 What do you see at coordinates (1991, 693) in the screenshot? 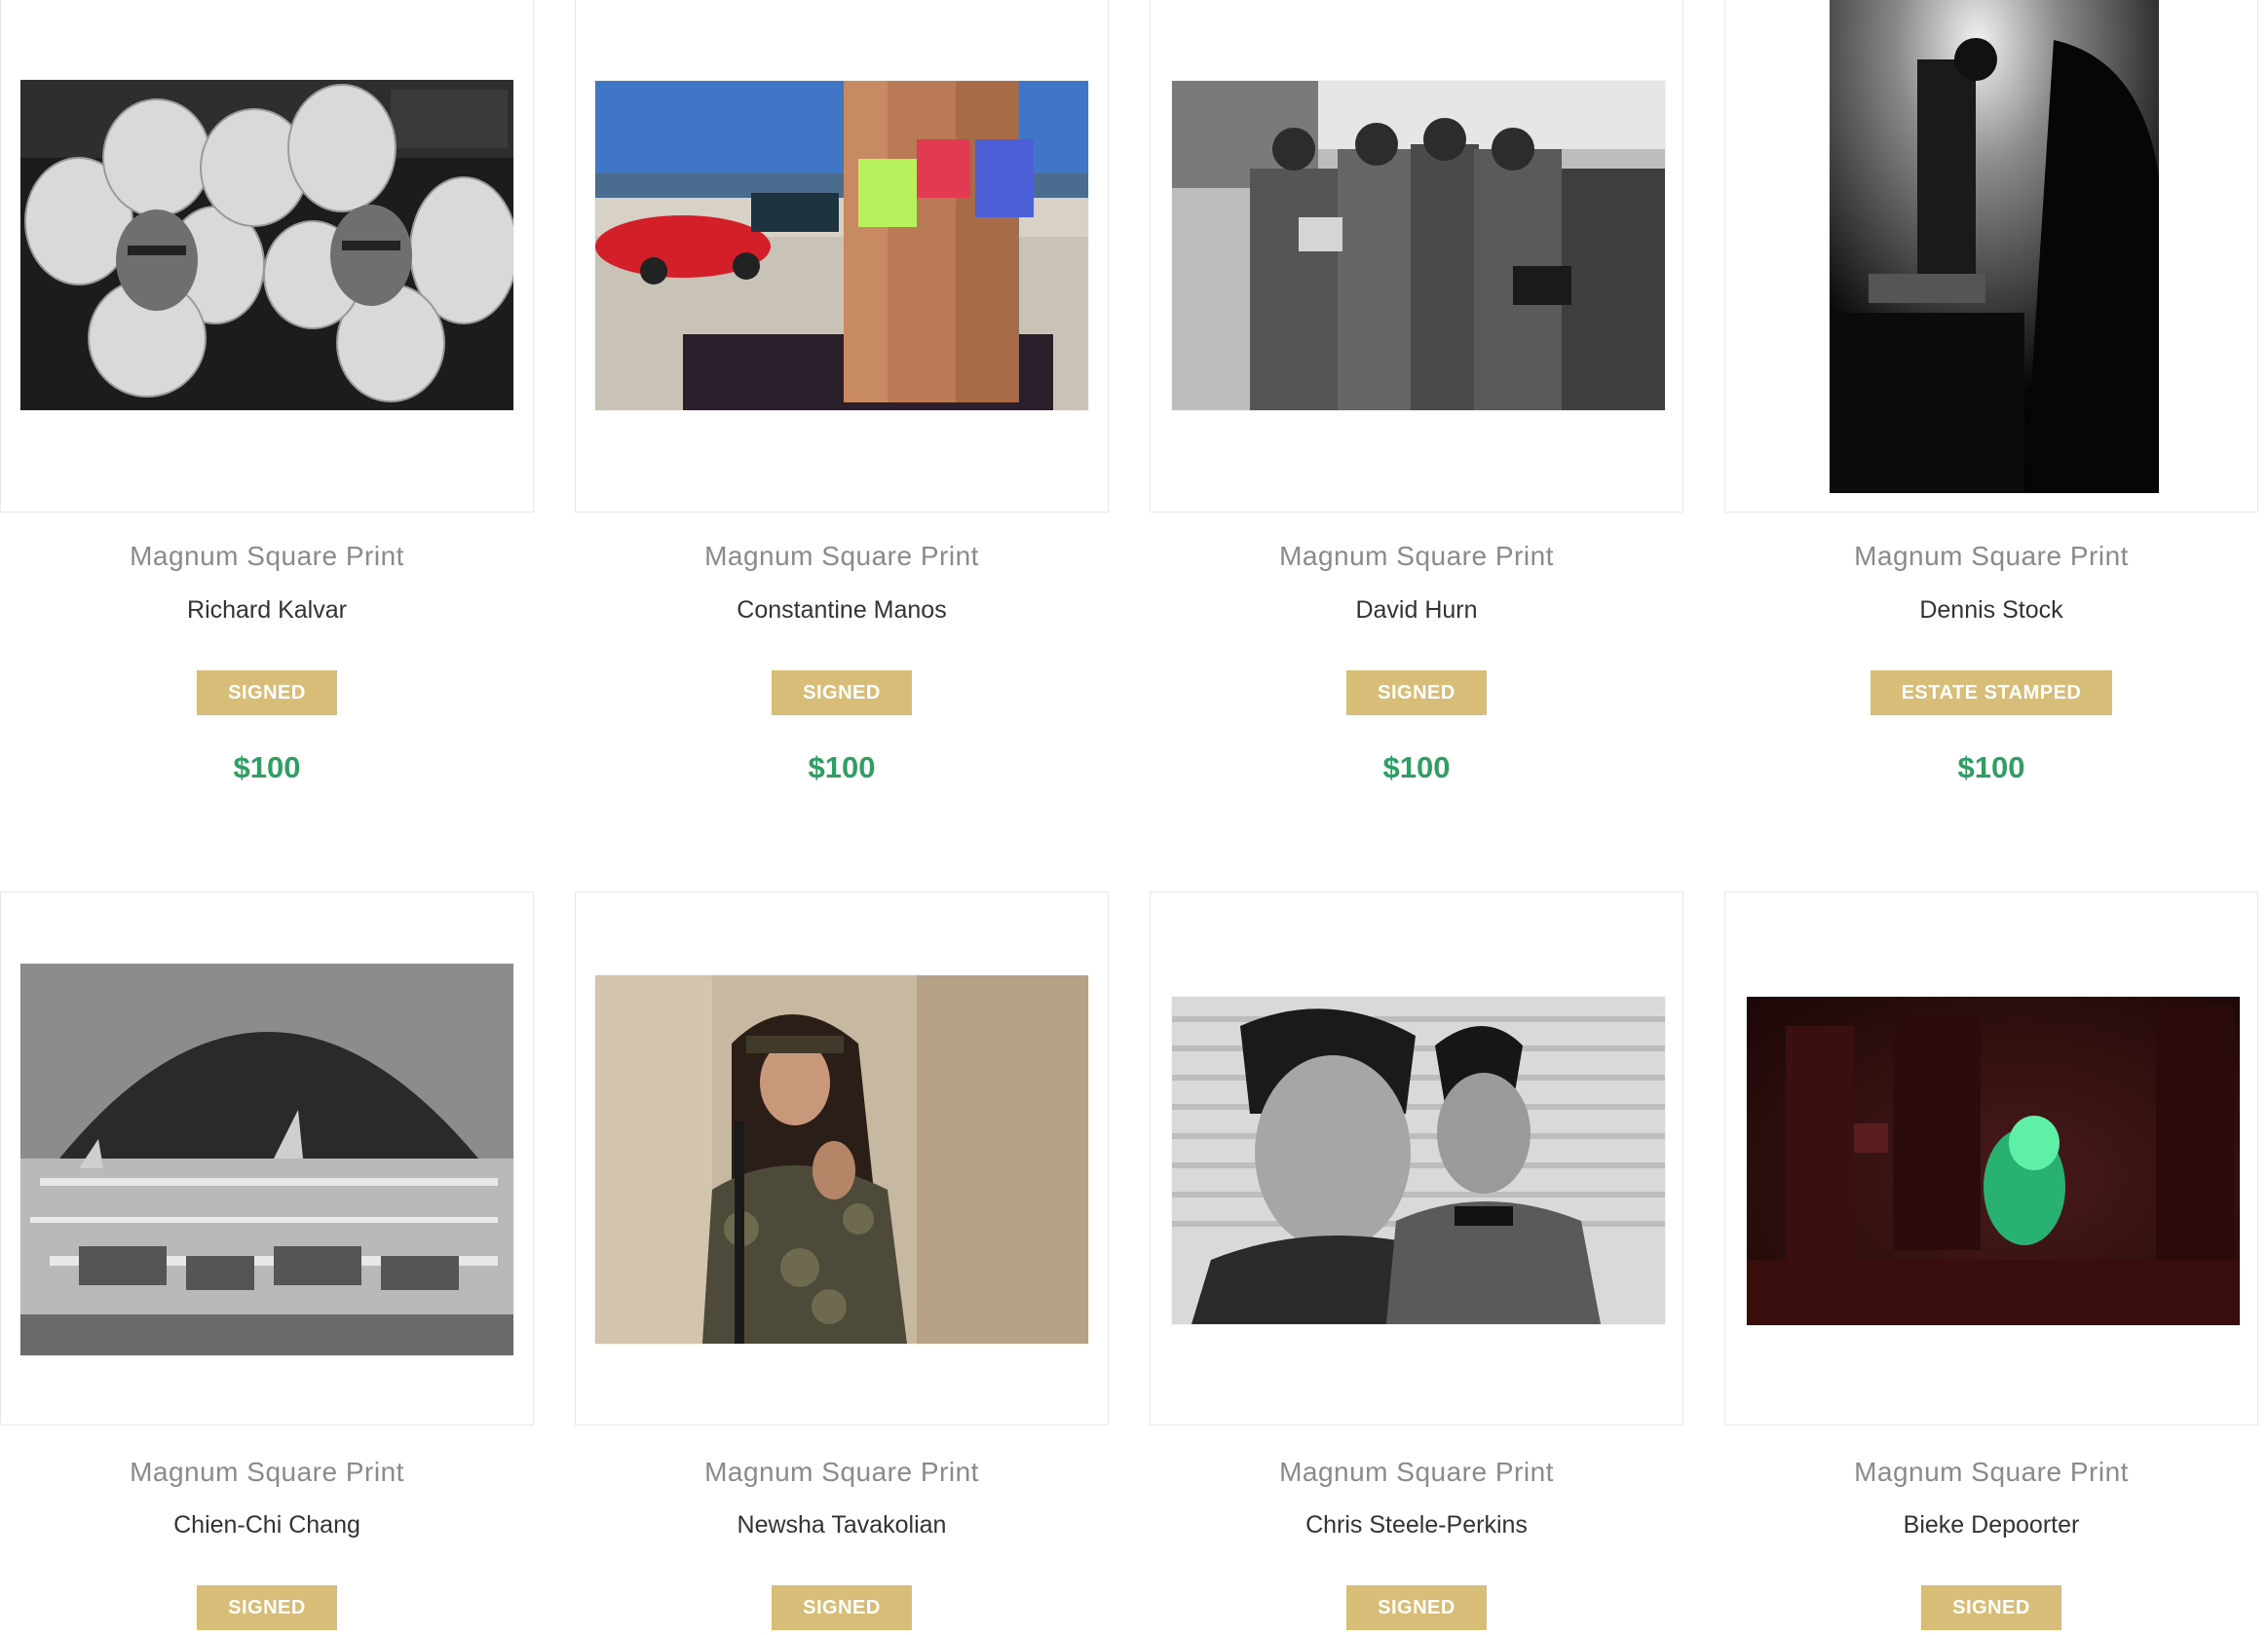
I see `status-badge: ESTATE STAMPED` at bounding box center [1991, 693].